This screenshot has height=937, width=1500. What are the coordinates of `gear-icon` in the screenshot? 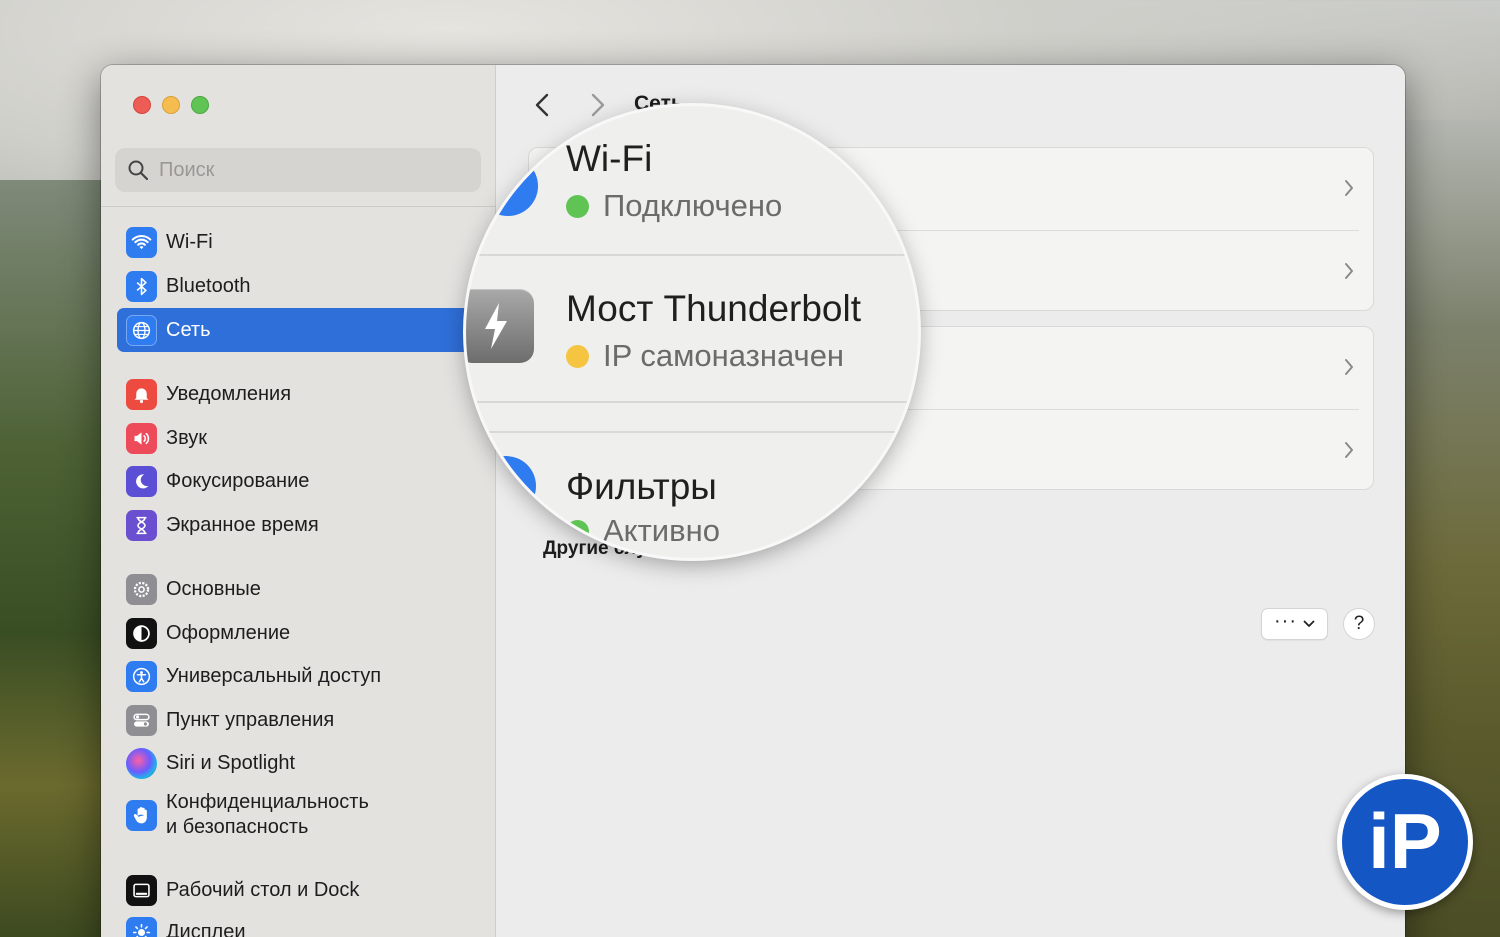 It's located at (141, 589).